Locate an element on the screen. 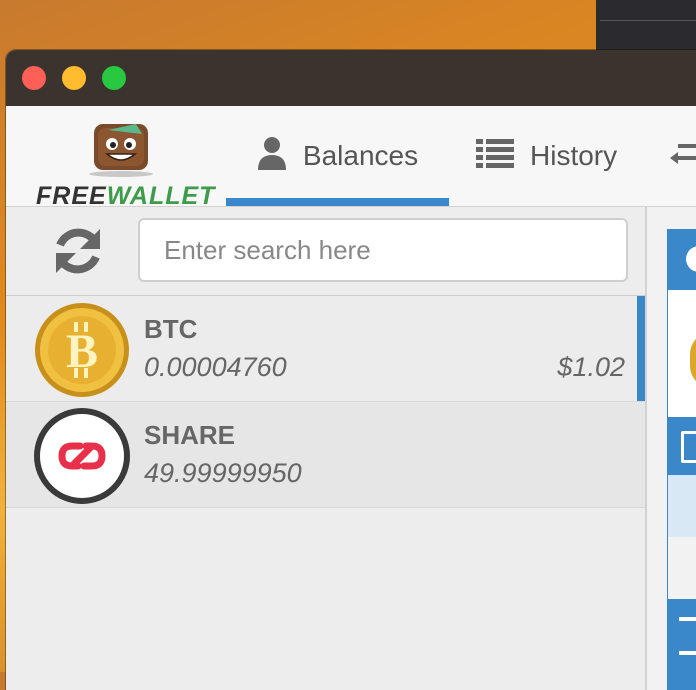  share-token-icon is located at coordinates (82, 456).